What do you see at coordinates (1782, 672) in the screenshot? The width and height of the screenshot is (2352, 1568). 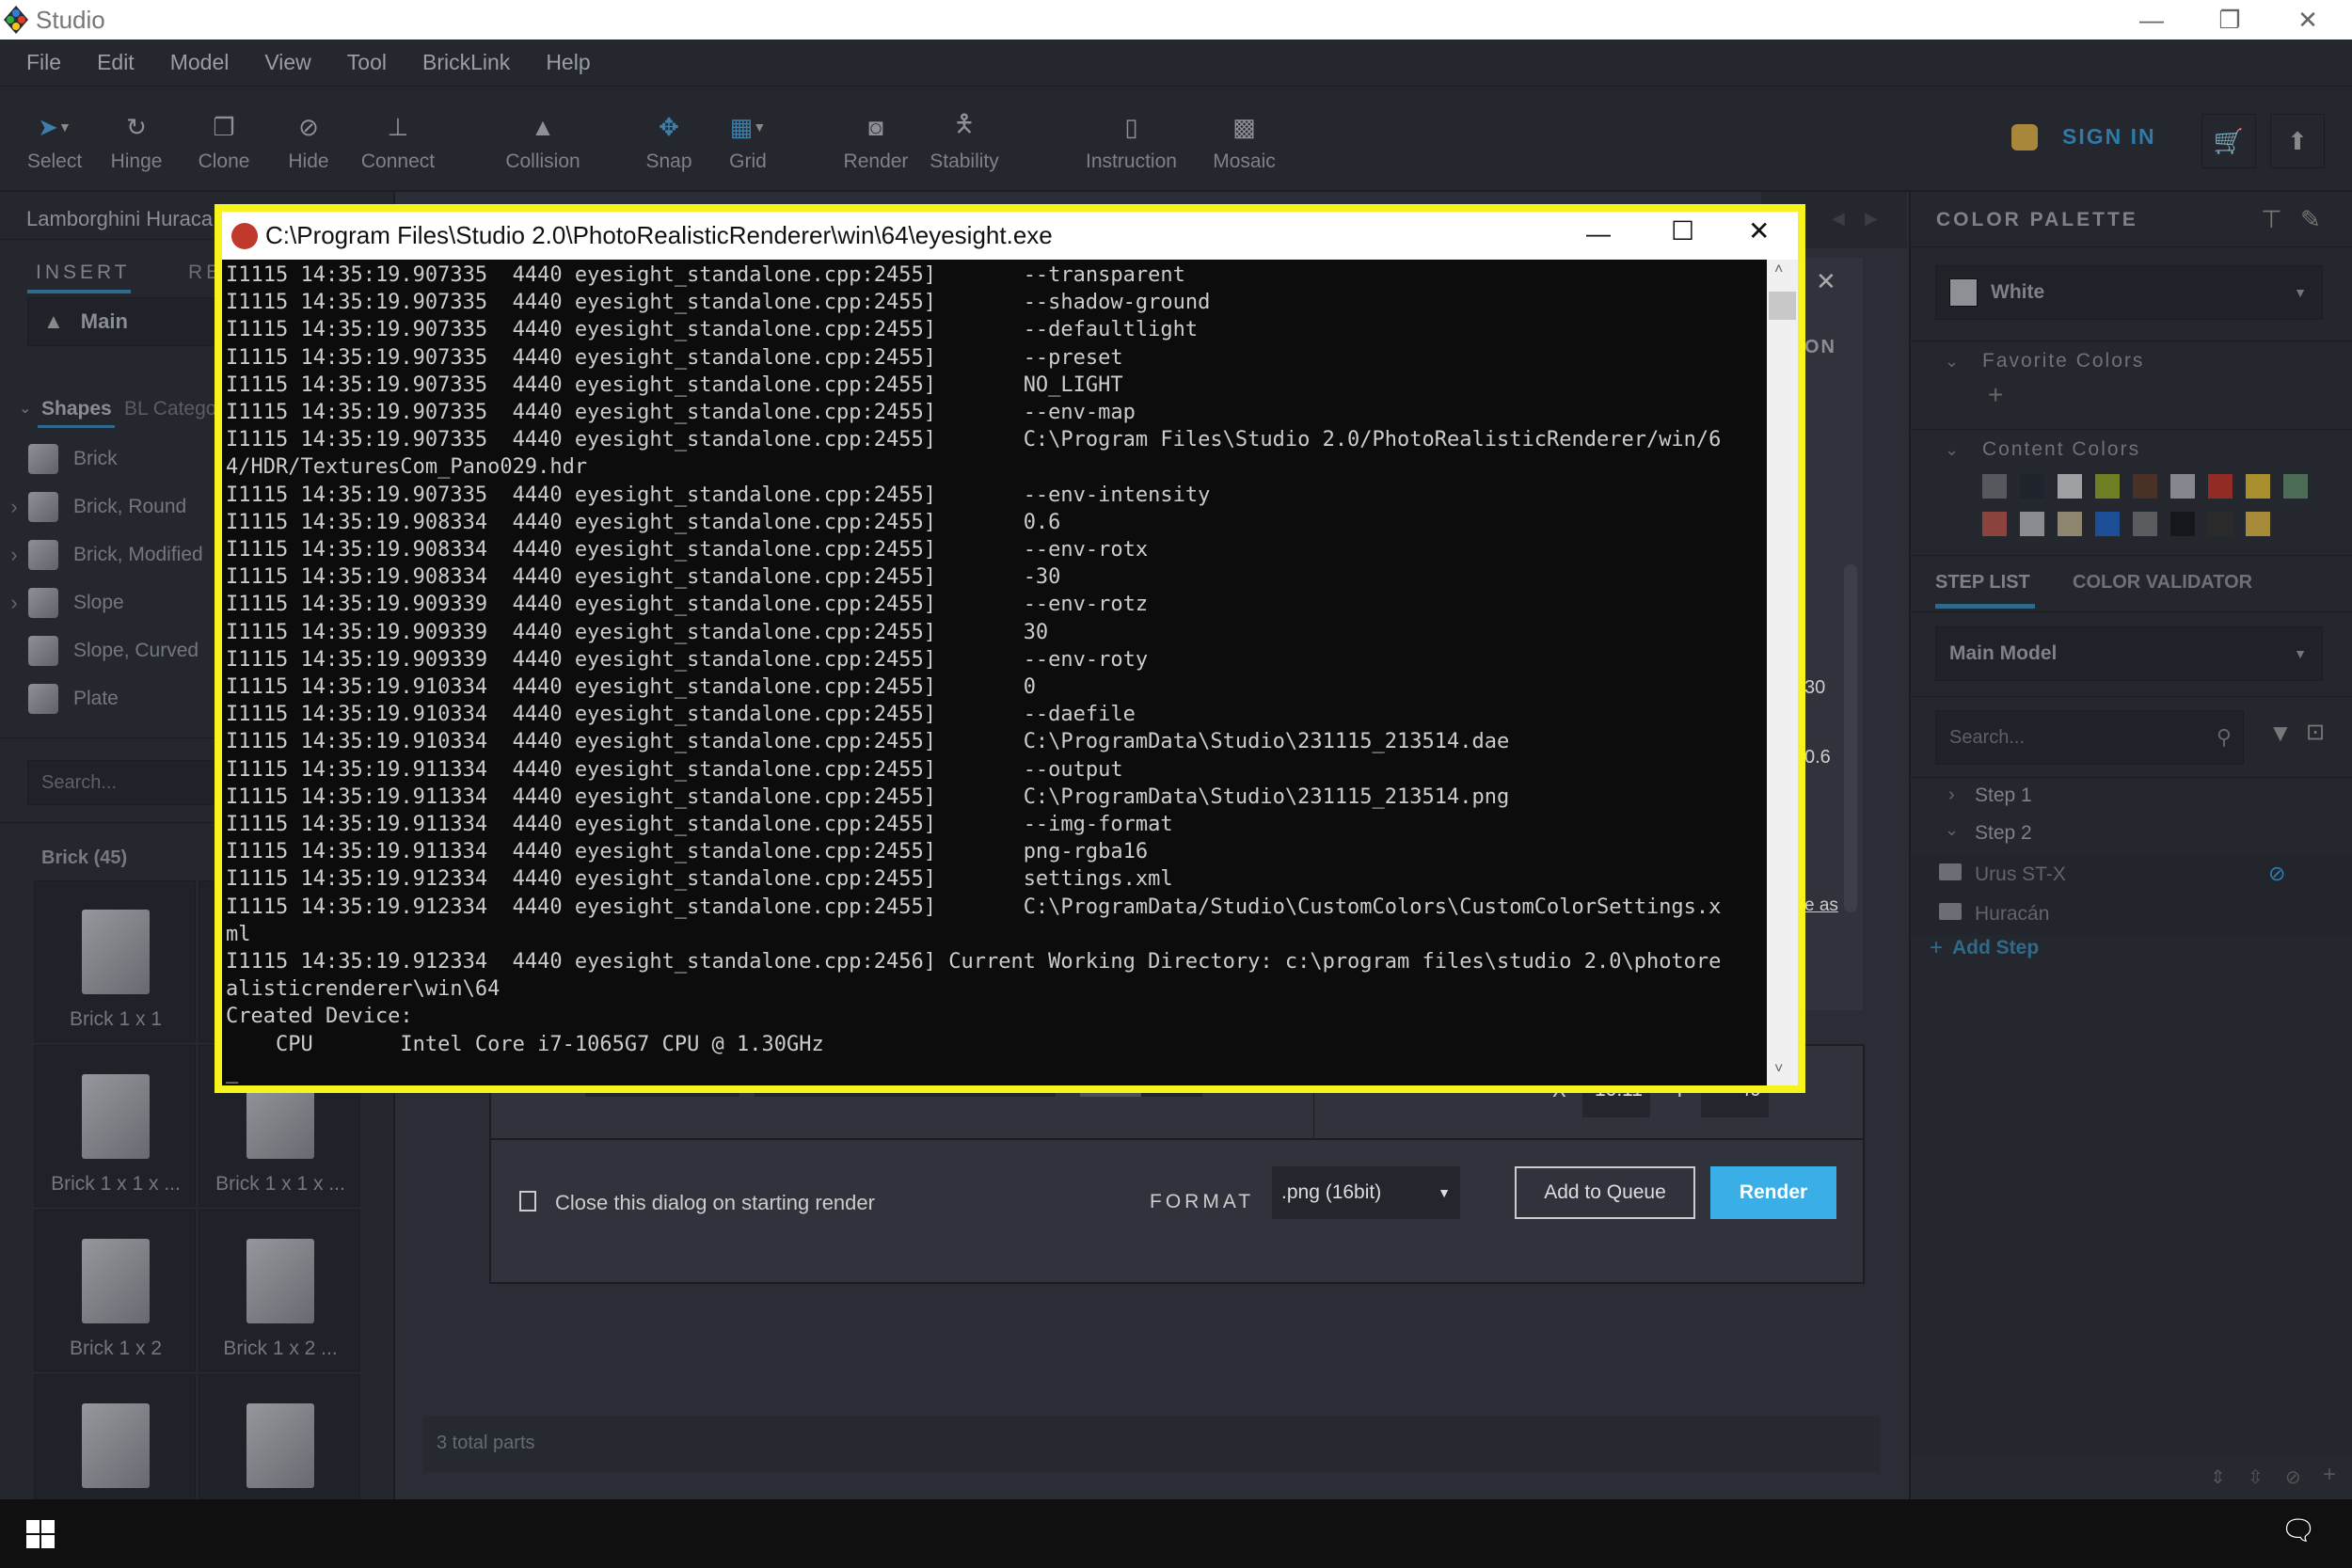 I see `console-scrollbar: ˄ ˅` at bounding box center [1782, 672].